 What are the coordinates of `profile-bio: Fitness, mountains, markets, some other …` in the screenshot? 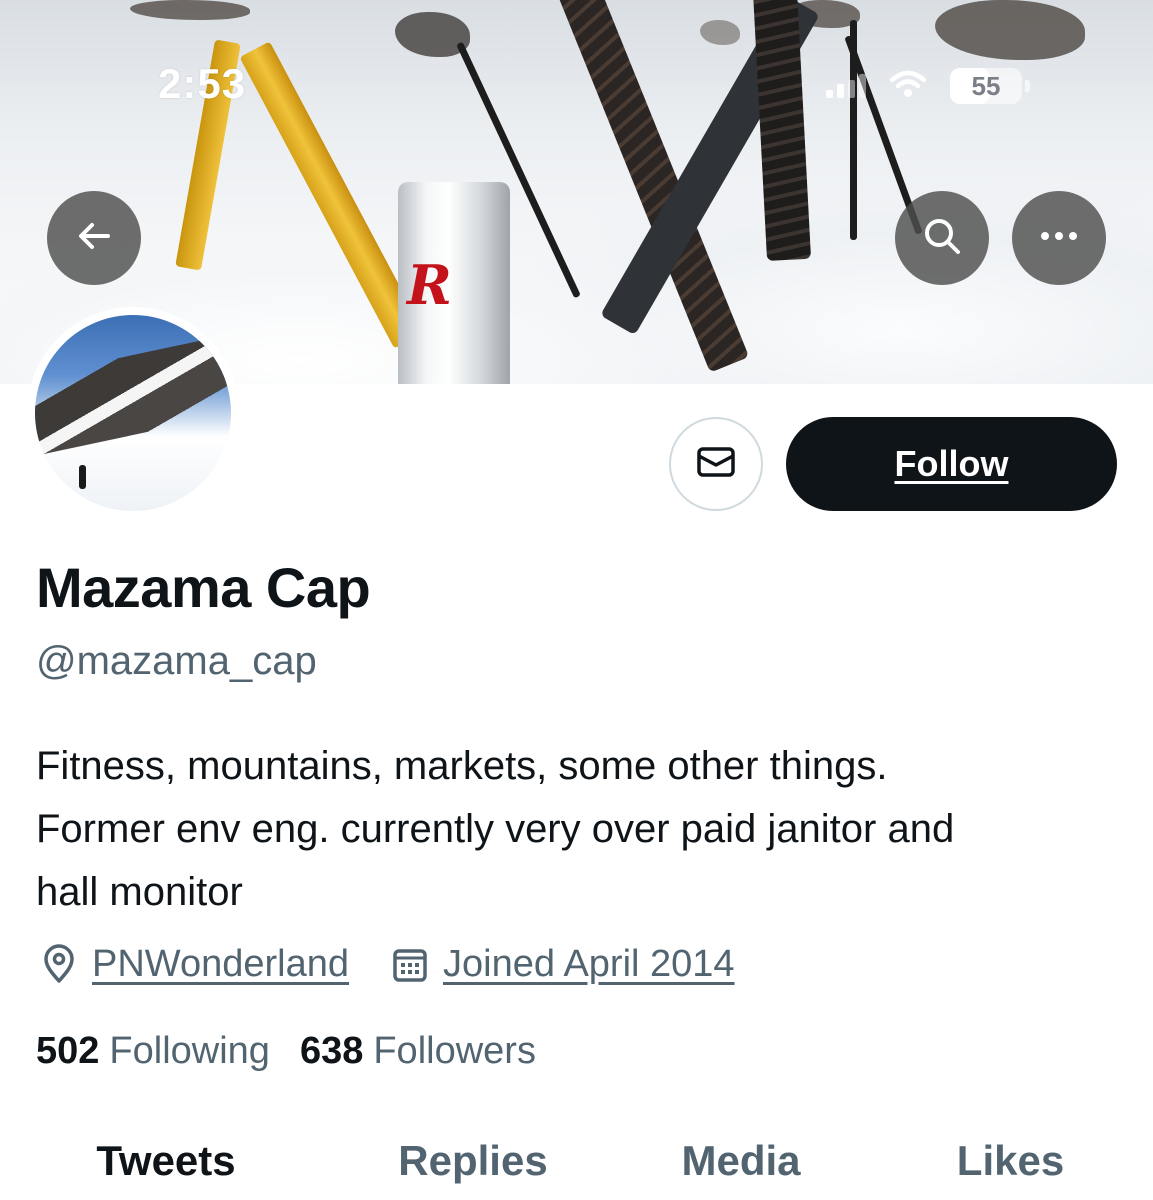 It's located at (581, 829).